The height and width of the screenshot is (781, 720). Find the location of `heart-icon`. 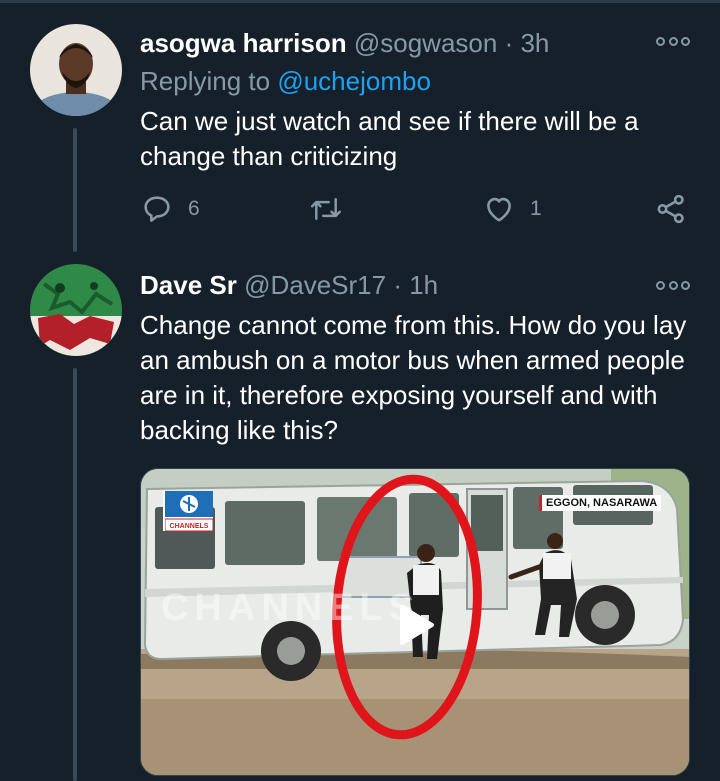

heart-icon is located at coordinates (499, 209).